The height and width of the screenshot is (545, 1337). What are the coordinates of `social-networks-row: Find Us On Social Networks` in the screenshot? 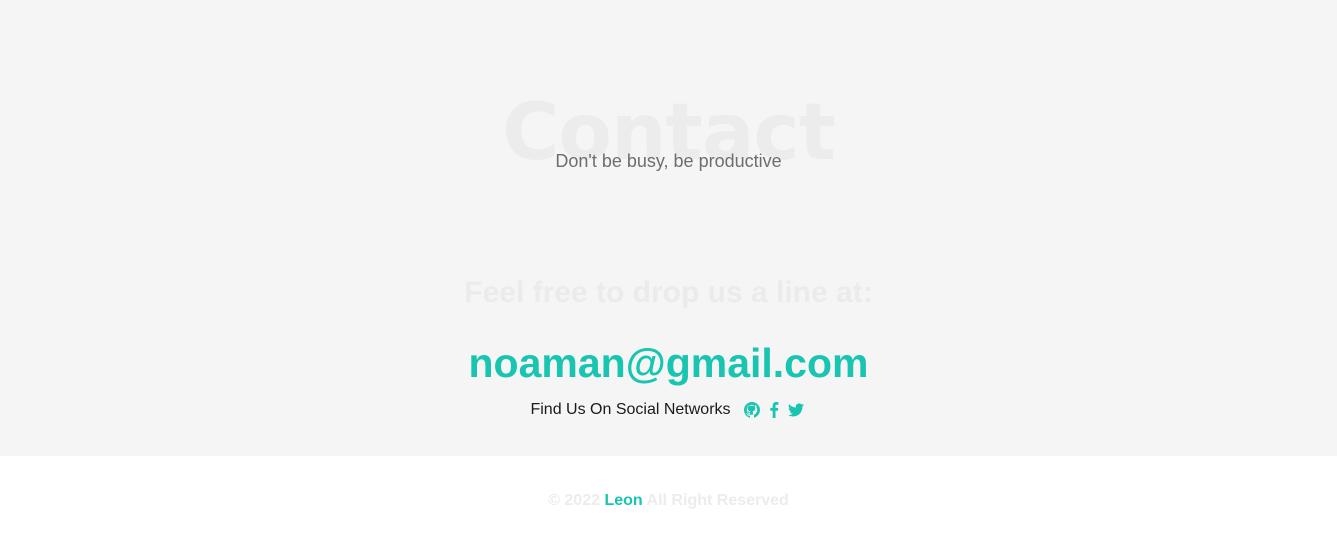 It's located at (668, 410).